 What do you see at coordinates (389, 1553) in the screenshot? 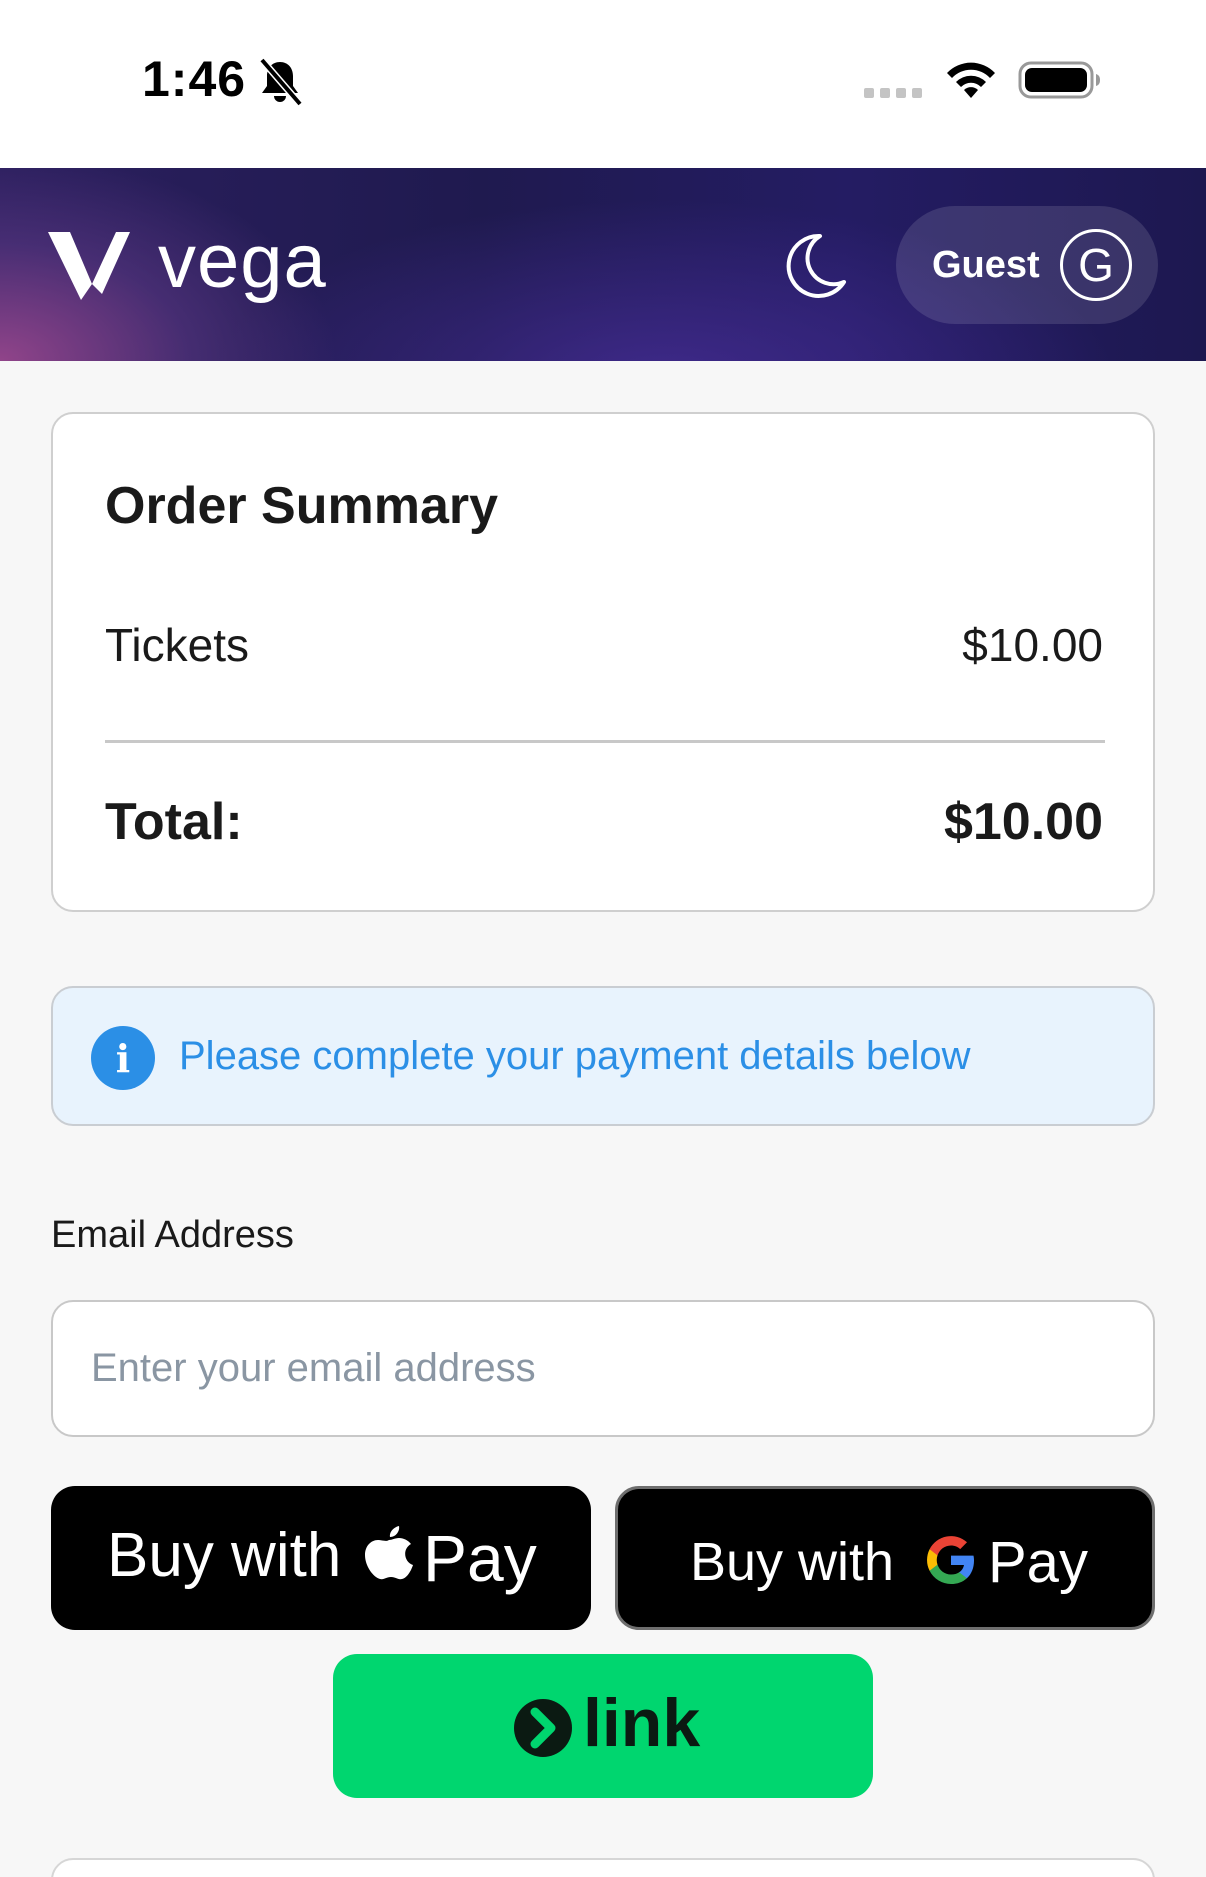
I see `apple-logo-icon` at bounding box center [389, 1553].